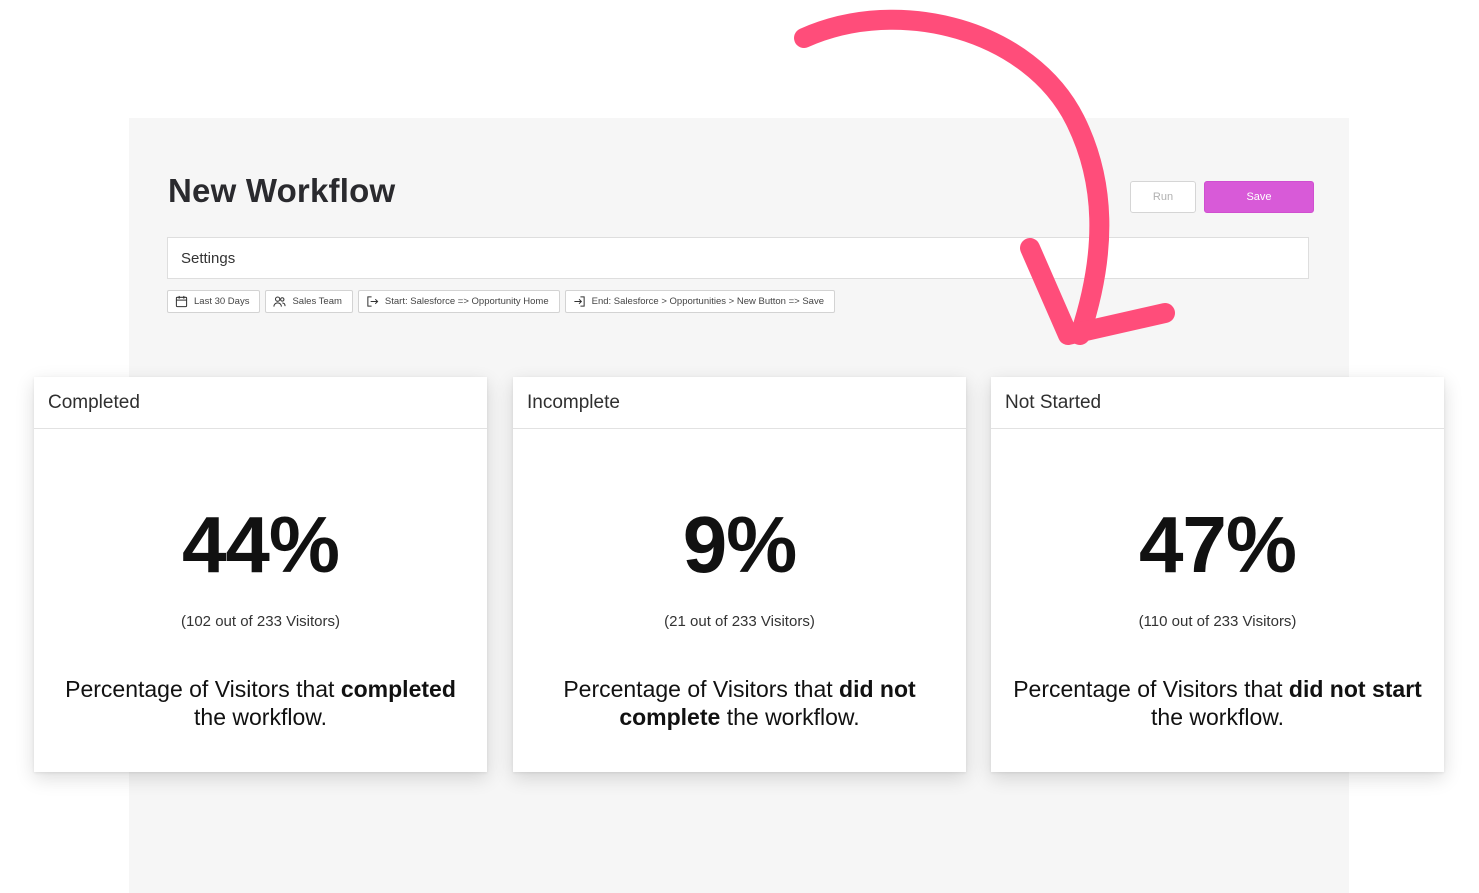 This screenshot has height=893, width=1479. Describe the element at coordinates (181, 301) in the screenshot. I see `calendar-icon` at that location.